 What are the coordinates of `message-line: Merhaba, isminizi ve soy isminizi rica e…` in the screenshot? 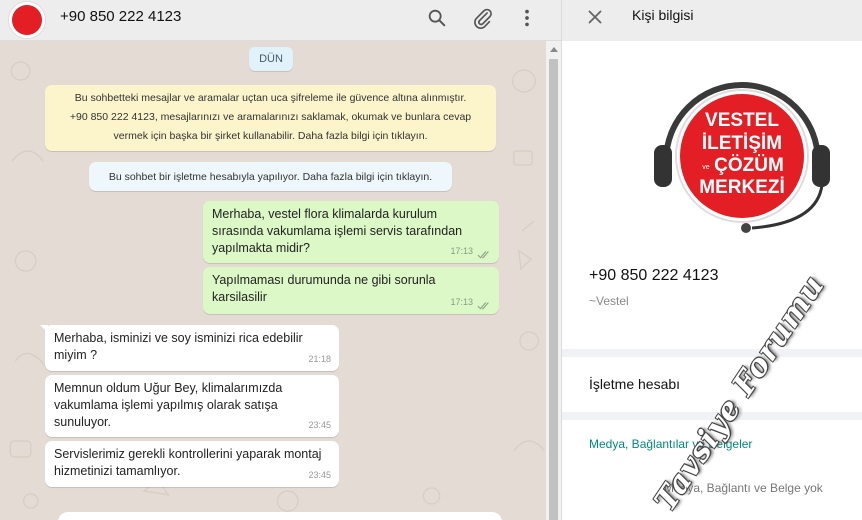 It's located at (178, 338).